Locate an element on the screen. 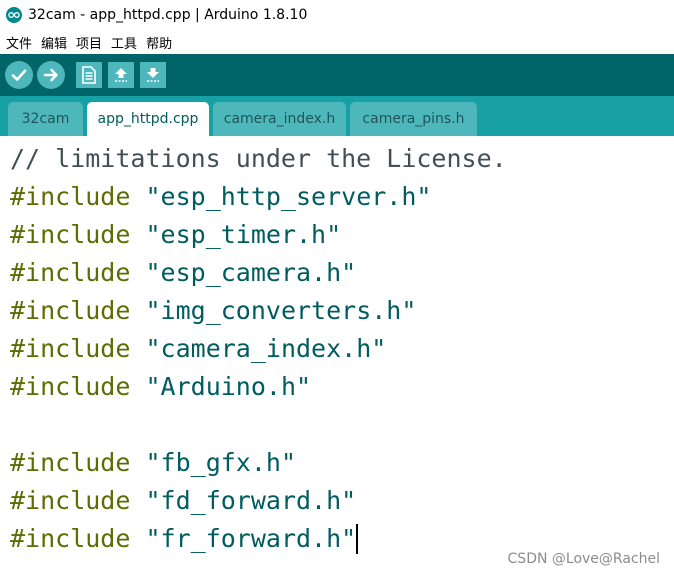  code-line: #include "camera_index.h" is located at coordinates (198, 349).